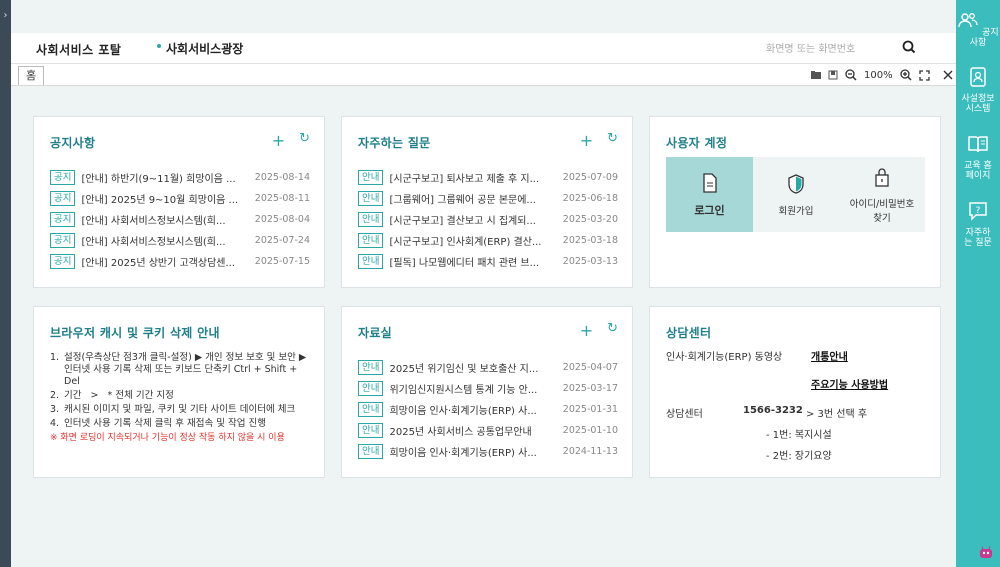 Image resolution: width=1000 pixels, height=567 pixels. What do you see at coordinates (948, 75) in the screenshot?
I see `close-icon` at bounding box center [948, 75].